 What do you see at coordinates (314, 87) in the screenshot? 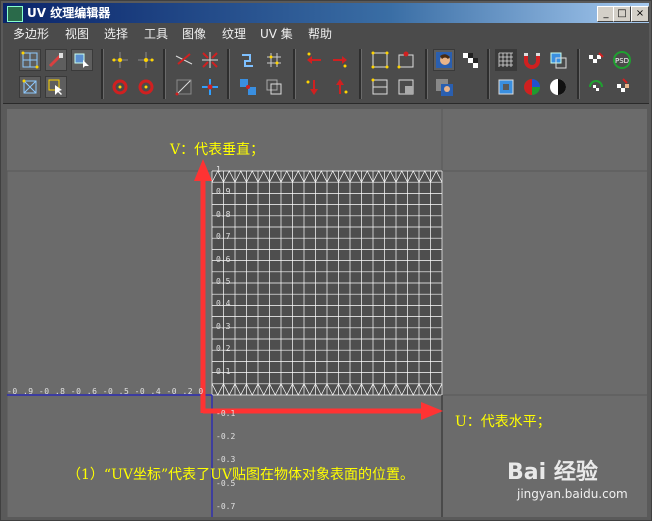
I see `arrow-down-icon` at bounding box center [314, 87].